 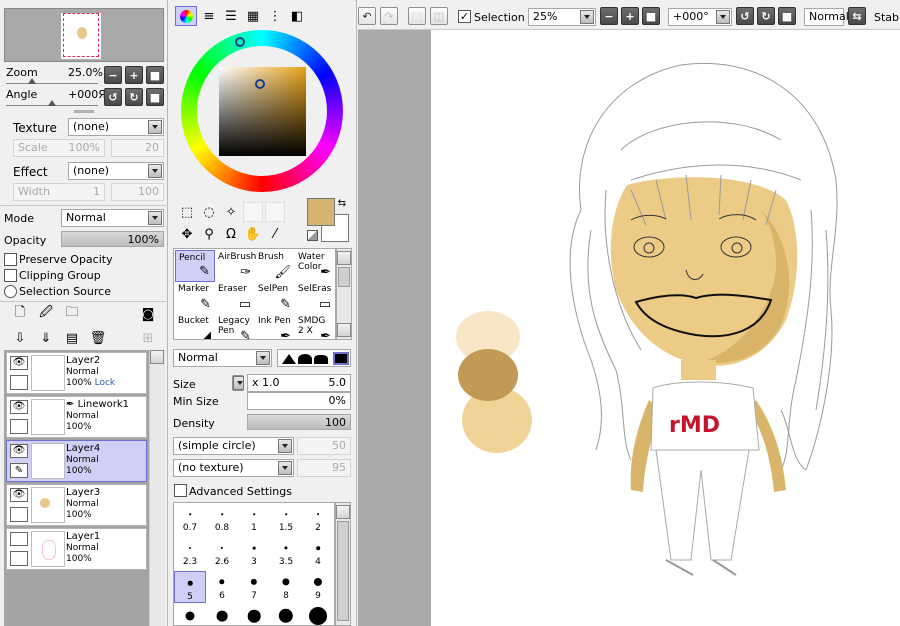 What do you see at coordinates (180, 490) in the screenshot?
I see `advanced-settings-checkbox` at bounding box center [180, 490].